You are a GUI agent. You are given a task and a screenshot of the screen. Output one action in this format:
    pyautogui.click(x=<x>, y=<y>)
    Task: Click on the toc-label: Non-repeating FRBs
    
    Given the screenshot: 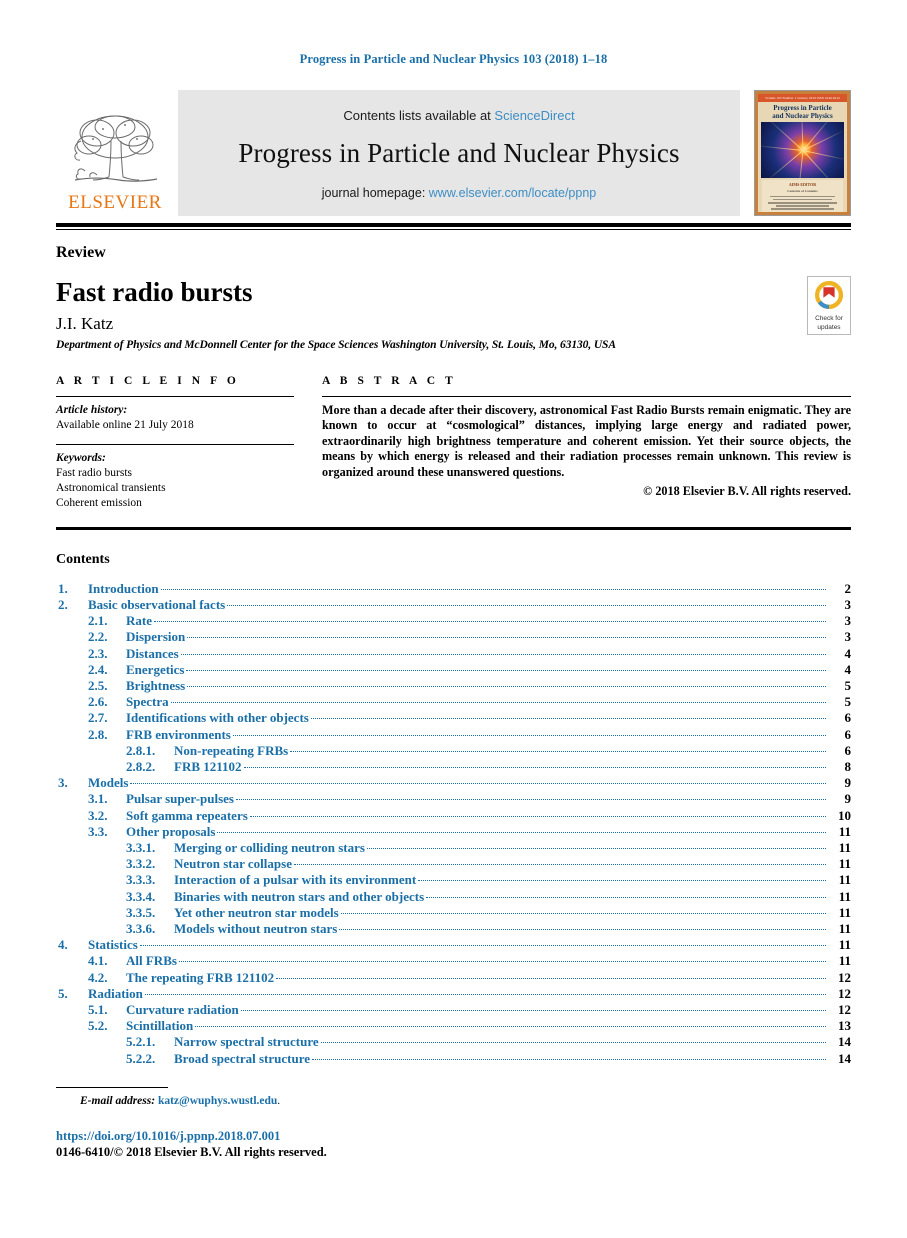 What is the action you would take?
    pyautogui.click(x=231, y=751)
    